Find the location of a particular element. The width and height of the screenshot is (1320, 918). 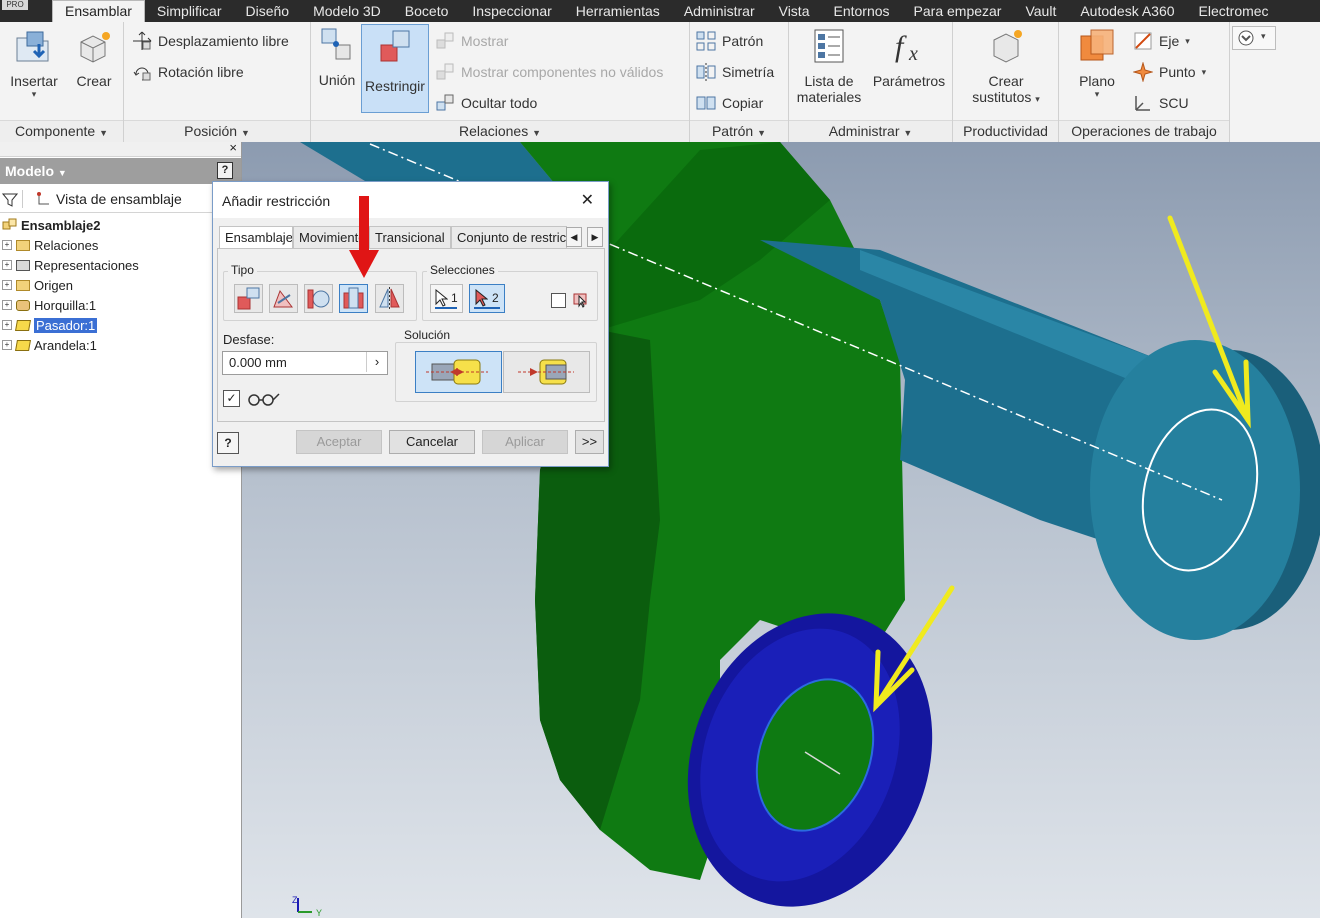

close-icon: ✕ is located at coordinates (587, 200).